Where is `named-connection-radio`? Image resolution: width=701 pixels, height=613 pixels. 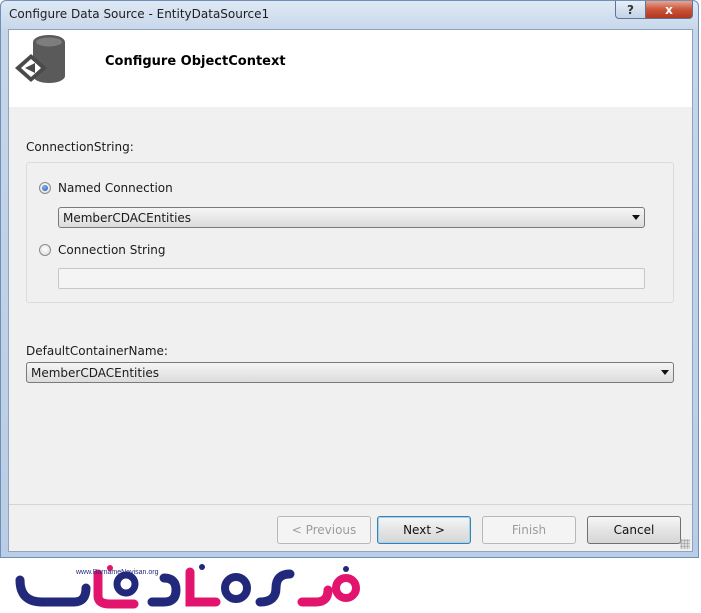 named-connection-radio is located at coordinates (45, 188).